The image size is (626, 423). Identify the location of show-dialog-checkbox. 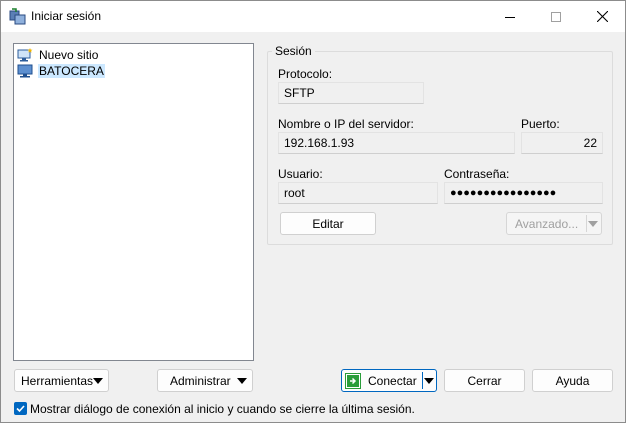
(20, 408).